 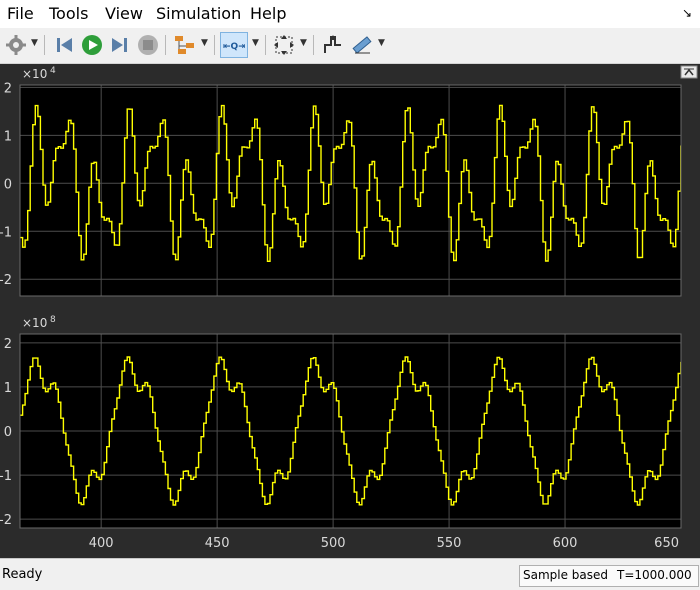 What do you see at coordinates (53, 320) in the screenshot?
I see `y-exponent-power: 8` at bounding box center [53, 320].